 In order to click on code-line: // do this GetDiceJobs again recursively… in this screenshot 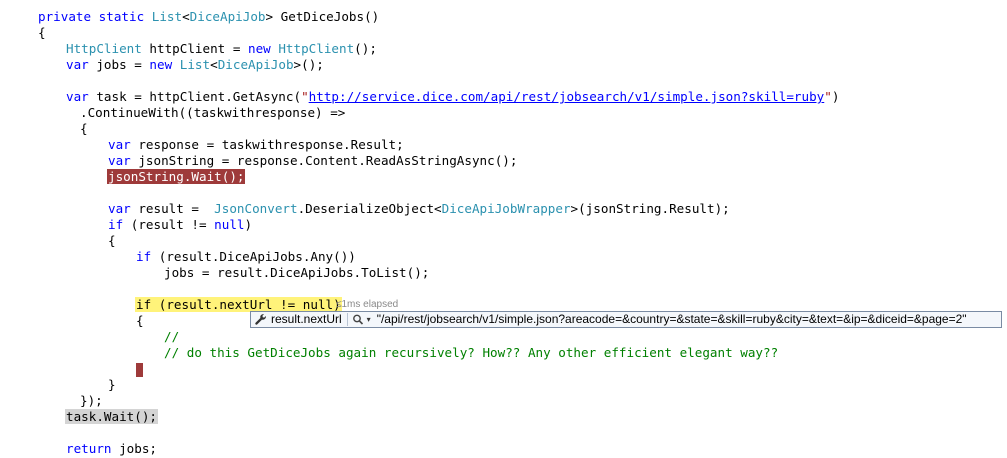, I will do `click(471, 353)`.